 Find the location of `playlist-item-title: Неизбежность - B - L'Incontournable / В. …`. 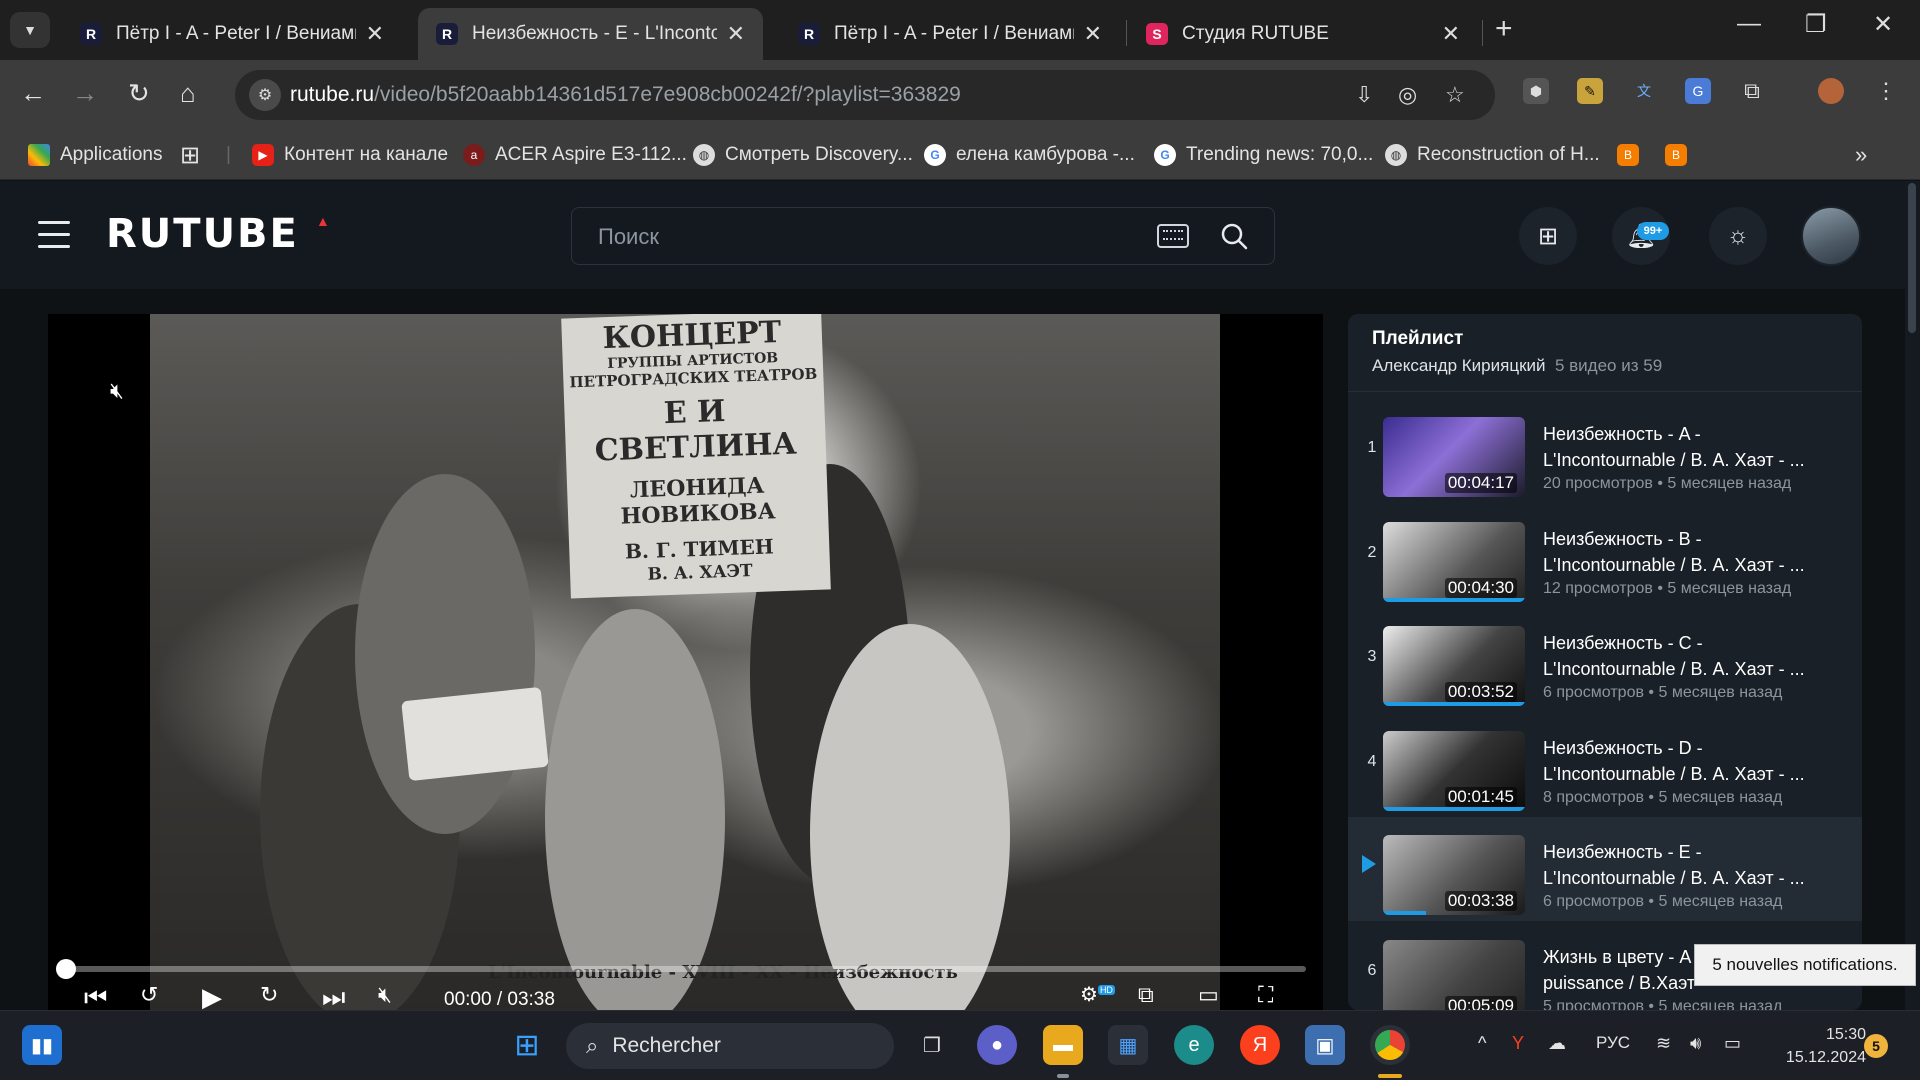

playlist-item-title: Неизбежность - B - L'Incontournable / В. … is located at coordinates (1693, 552).